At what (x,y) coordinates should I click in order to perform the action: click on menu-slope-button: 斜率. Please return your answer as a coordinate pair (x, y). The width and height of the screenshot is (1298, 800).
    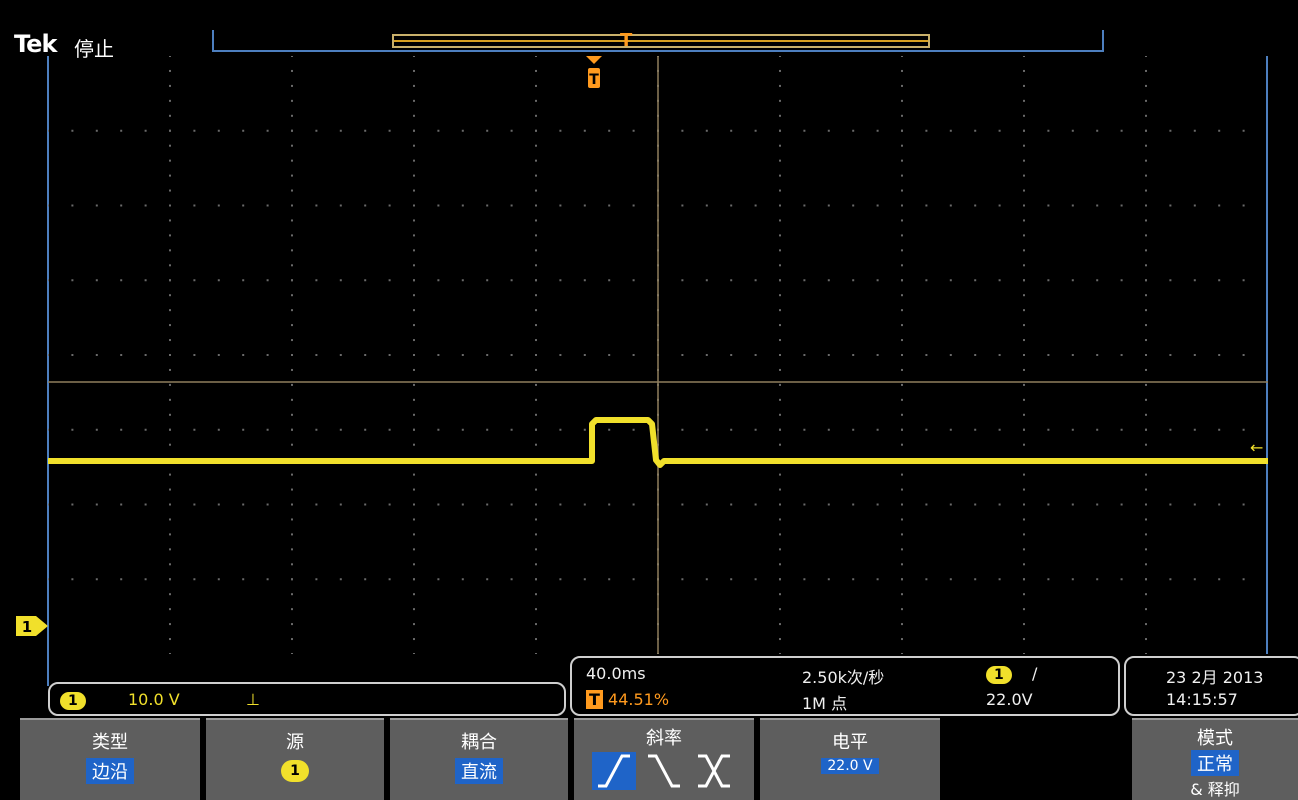
    Looking at the image, I should click on (664, 759).